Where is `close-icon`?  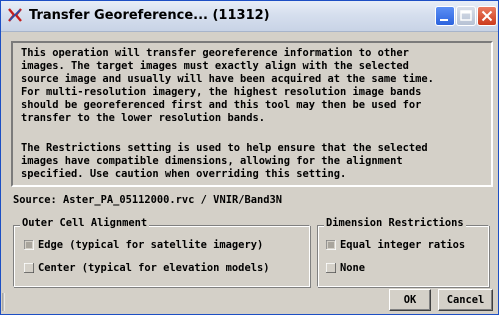
close-icon is located at coordinates (487, 16).